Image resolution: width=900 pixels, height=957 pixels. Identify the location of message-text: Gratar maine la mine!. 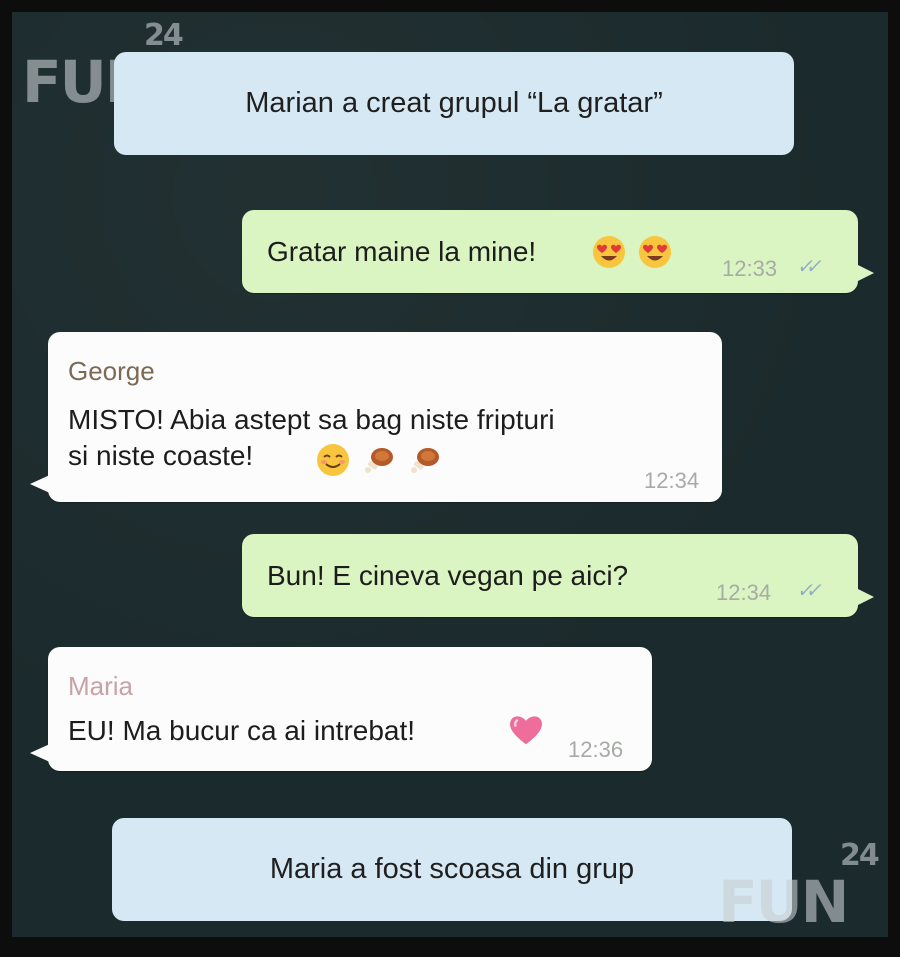
(402, 251).